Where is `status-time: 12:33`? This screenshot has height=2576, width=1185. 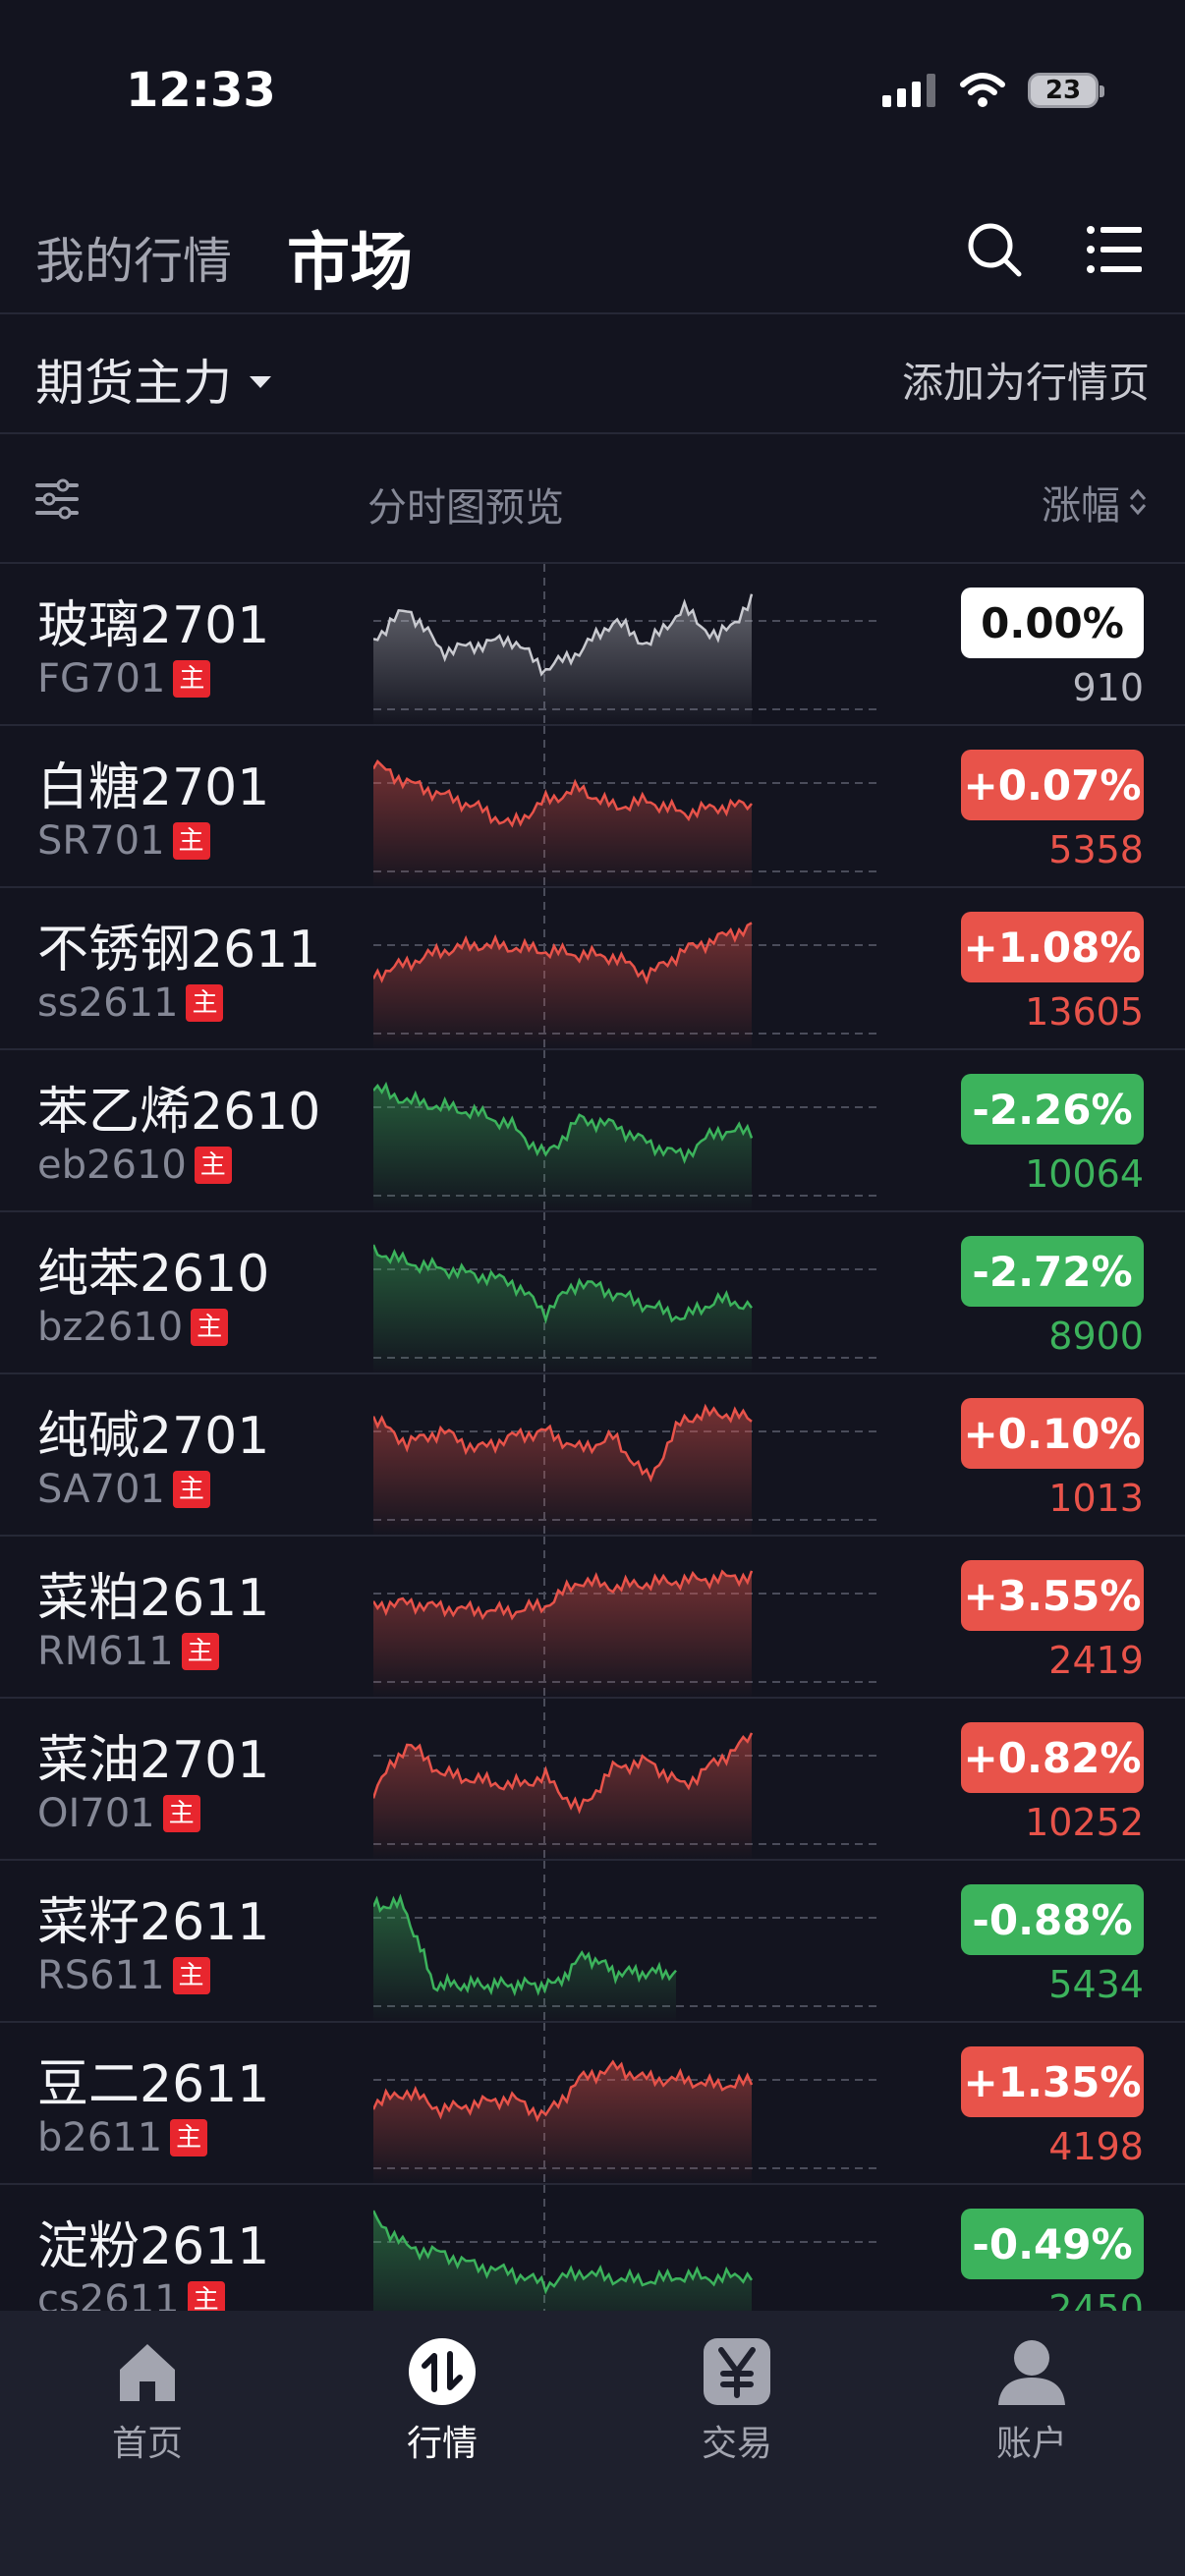 status-time: 12:33 is located at coordinates (201, 90).